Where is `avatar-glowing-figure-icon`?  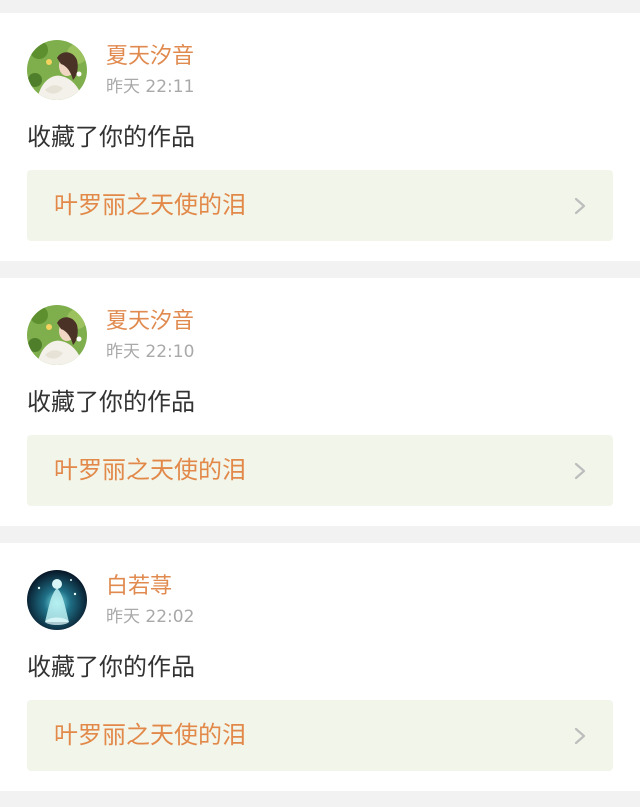 avatar-glowing-figure-icon is located at coordinates (57, 600).